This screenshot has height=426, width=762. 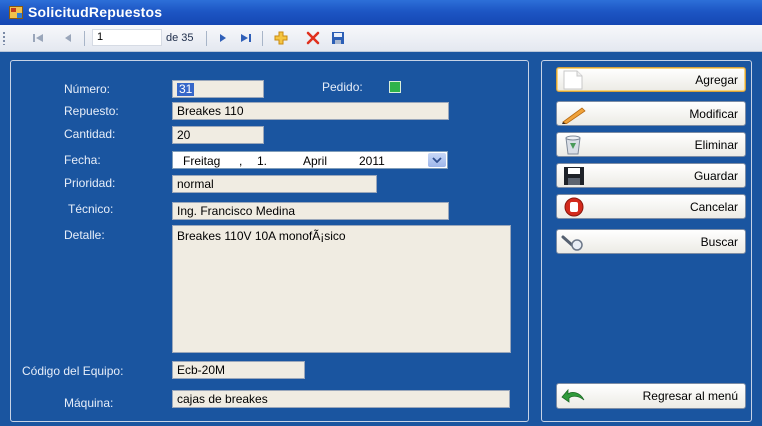 I want to click on eliminar-label: Eliminar, so click(x=716, y=145).